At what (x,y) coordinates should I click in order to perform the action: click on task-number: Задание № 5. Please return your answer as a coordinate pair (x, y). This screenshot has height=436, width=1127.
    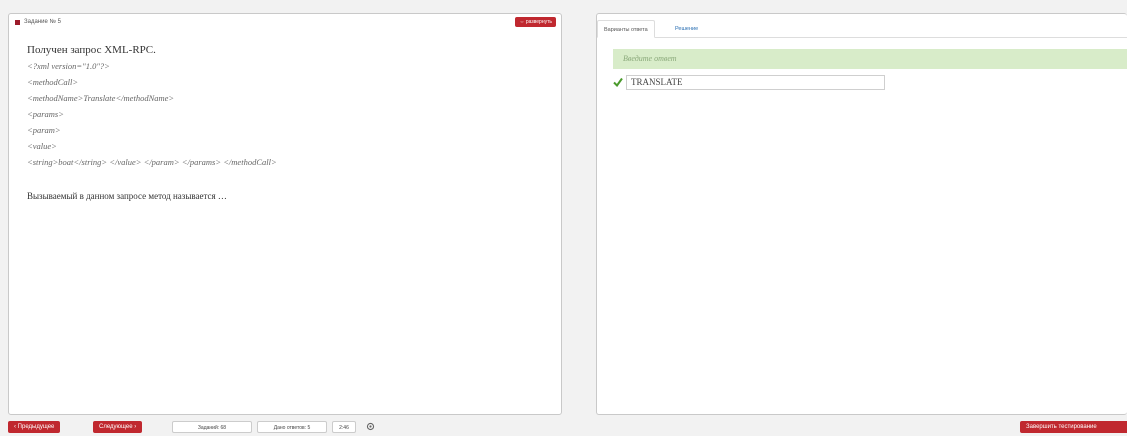
    Looking at the image, I should click on (42, 22).